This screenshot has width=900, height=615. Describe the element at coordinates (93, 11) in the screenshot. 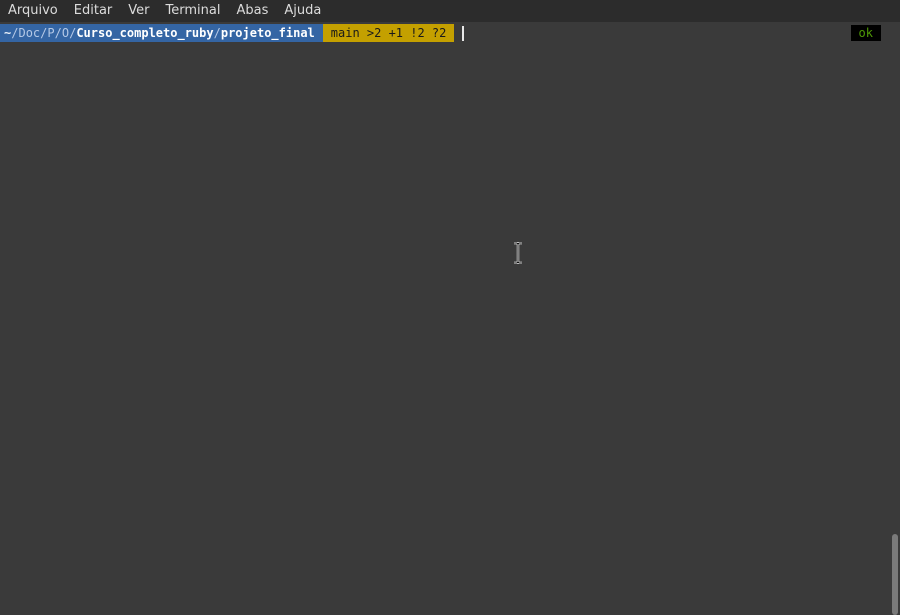

I see `menu-editar: Editar` at that location.